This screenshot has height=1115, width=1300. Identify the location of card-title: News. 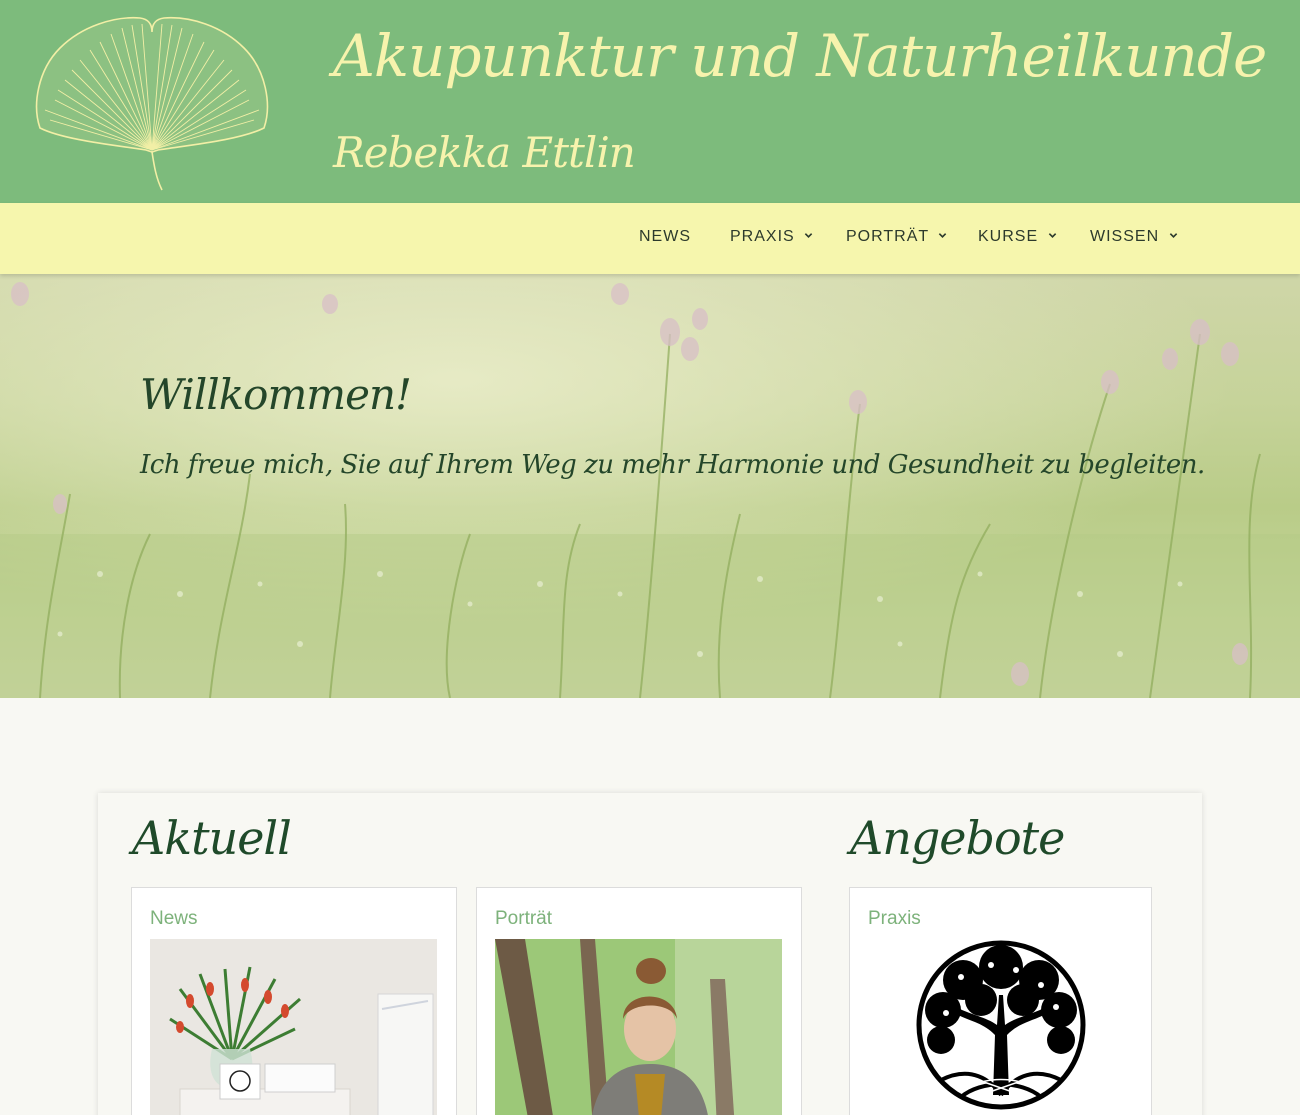
(174, 919).